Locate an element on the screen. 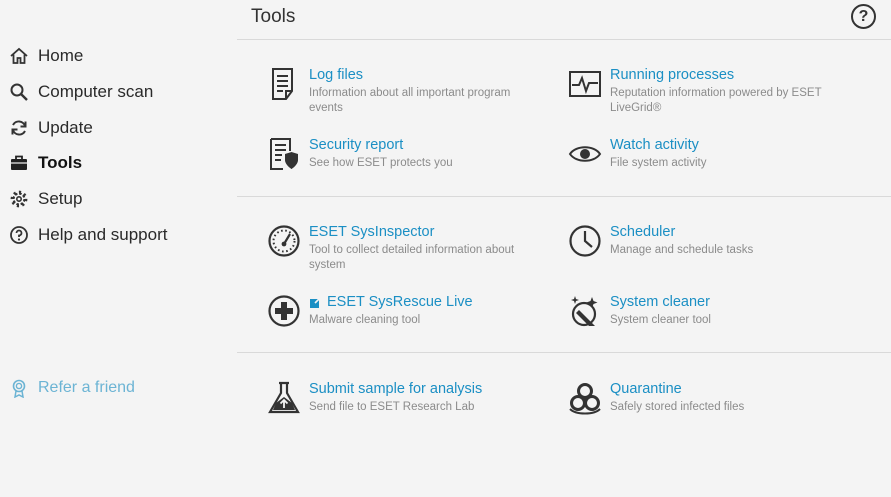 The width and height of the screenshot is (891, 497). tool-quarantine: Quarantine Safely stored infected files is located at coordinates (708, 406).